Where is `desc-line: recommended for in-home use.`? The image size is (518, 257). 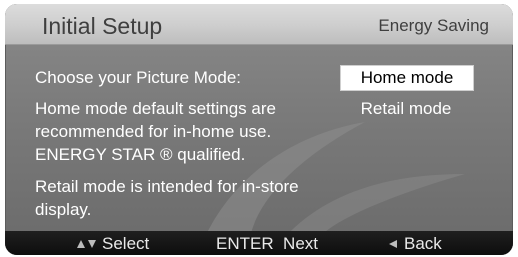
desc-line: recommended for in-home use. is located at coordinates (153, 131).